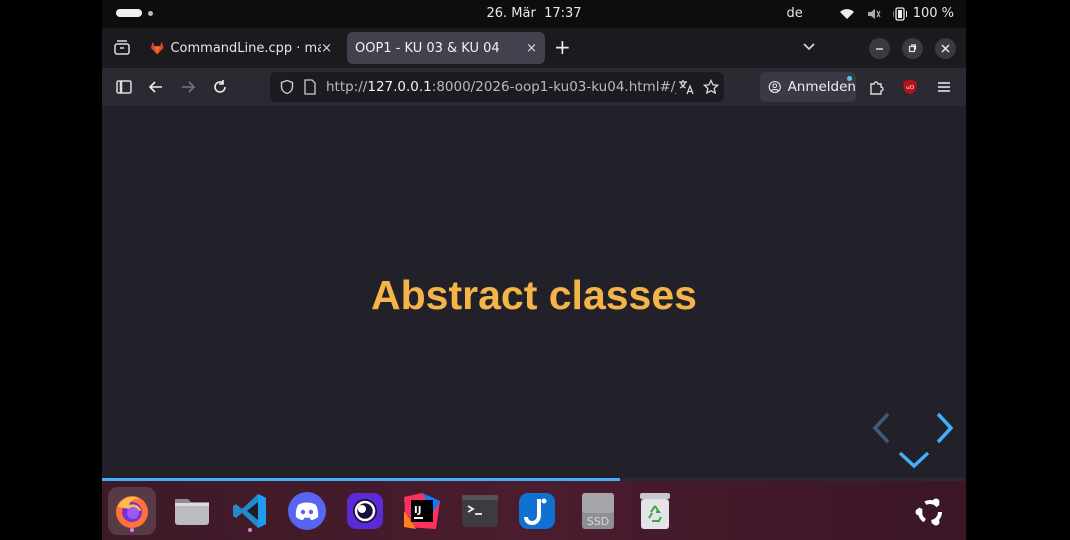 This screenshot has width=1070, height=540. I want to click on dock-trash, so click(655, 511).